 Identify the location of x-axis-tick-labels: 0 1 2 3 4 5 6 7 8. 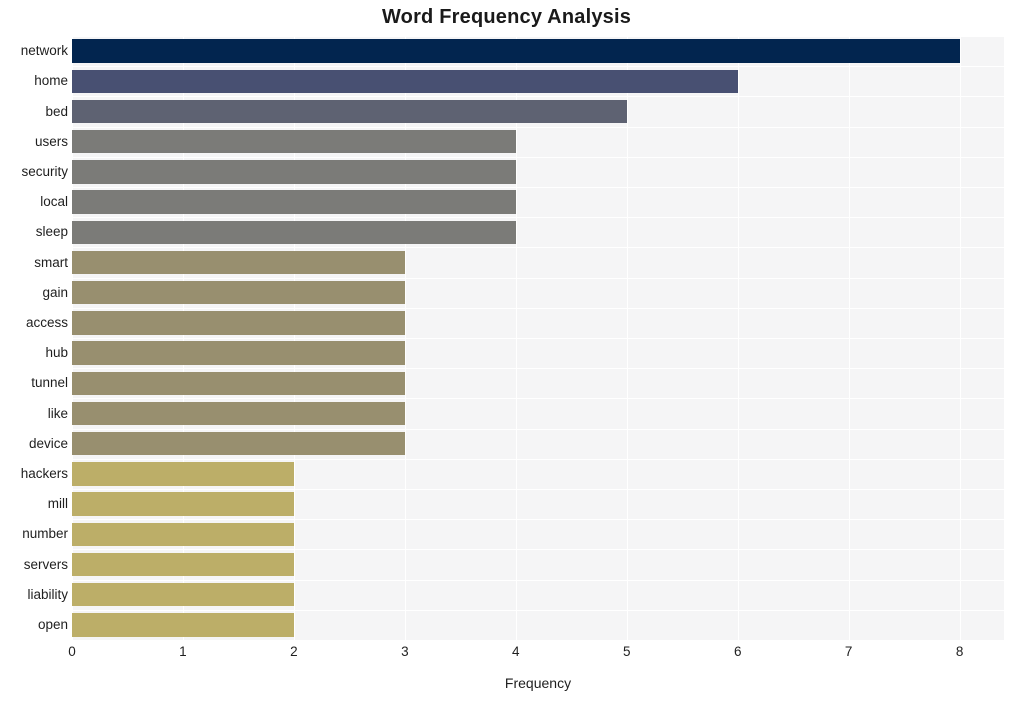
(506, 657).